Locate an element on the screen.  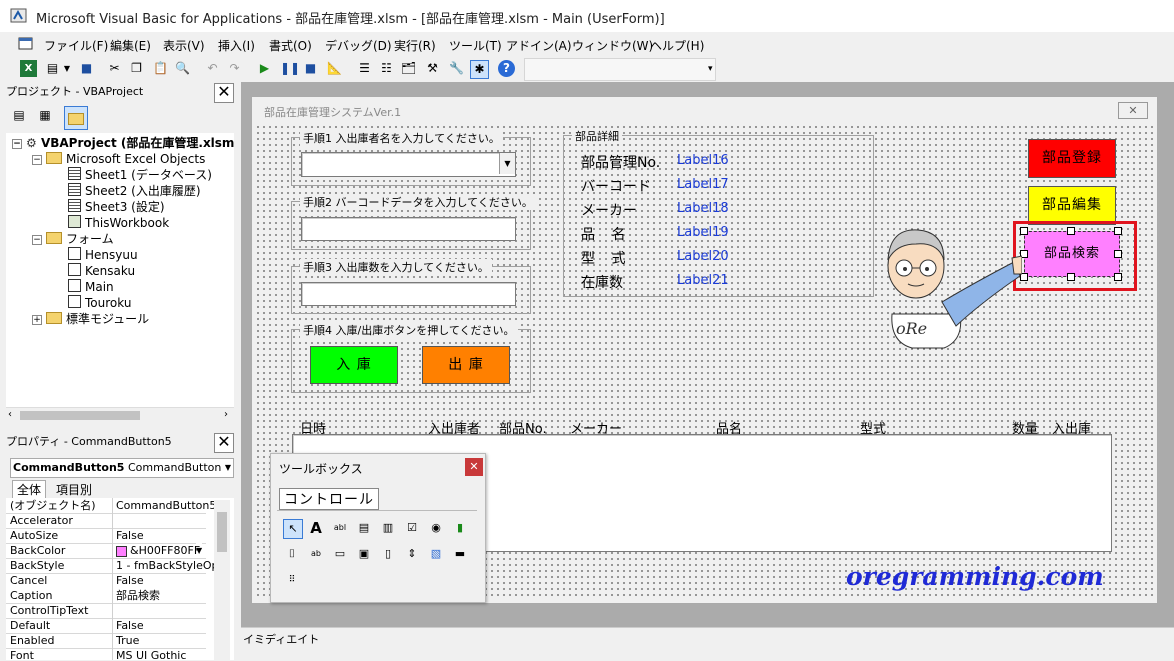
userform-close-icon: ✕ is located at coordinates (1133, 110).